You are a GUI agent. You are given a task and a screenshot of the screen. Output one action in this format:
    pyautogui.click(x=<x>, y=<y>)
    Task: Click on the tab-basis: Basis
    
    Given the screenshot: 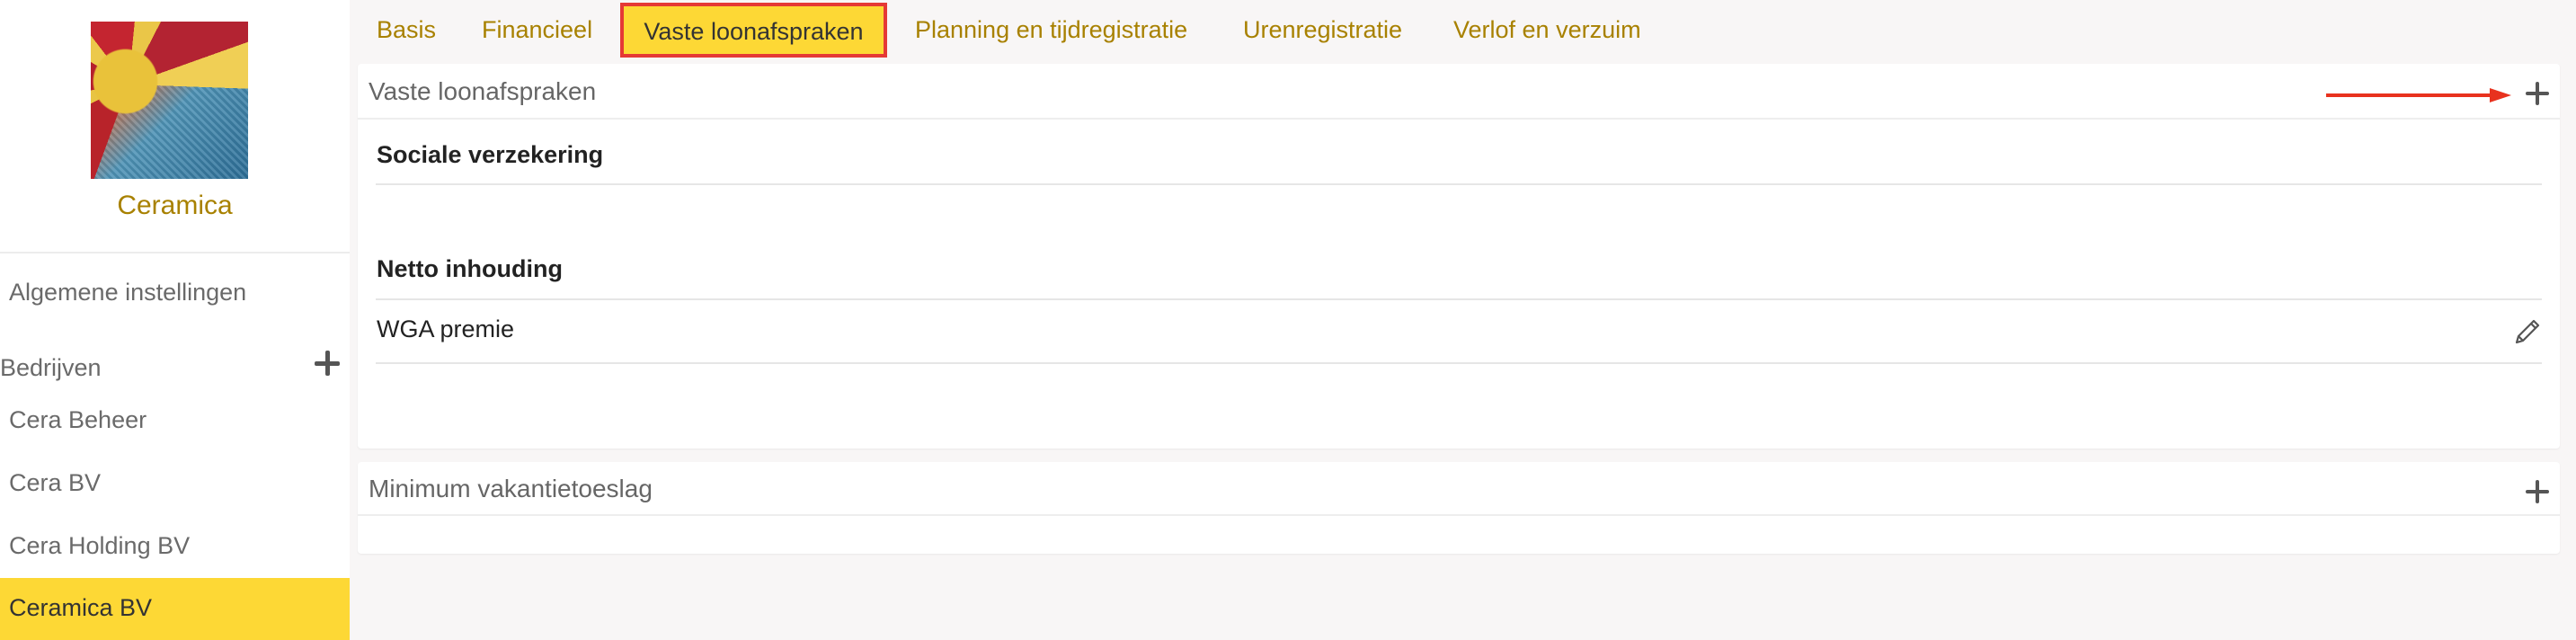 What is the action you would take?
    pyautogui.click(x=406, y=30)
    